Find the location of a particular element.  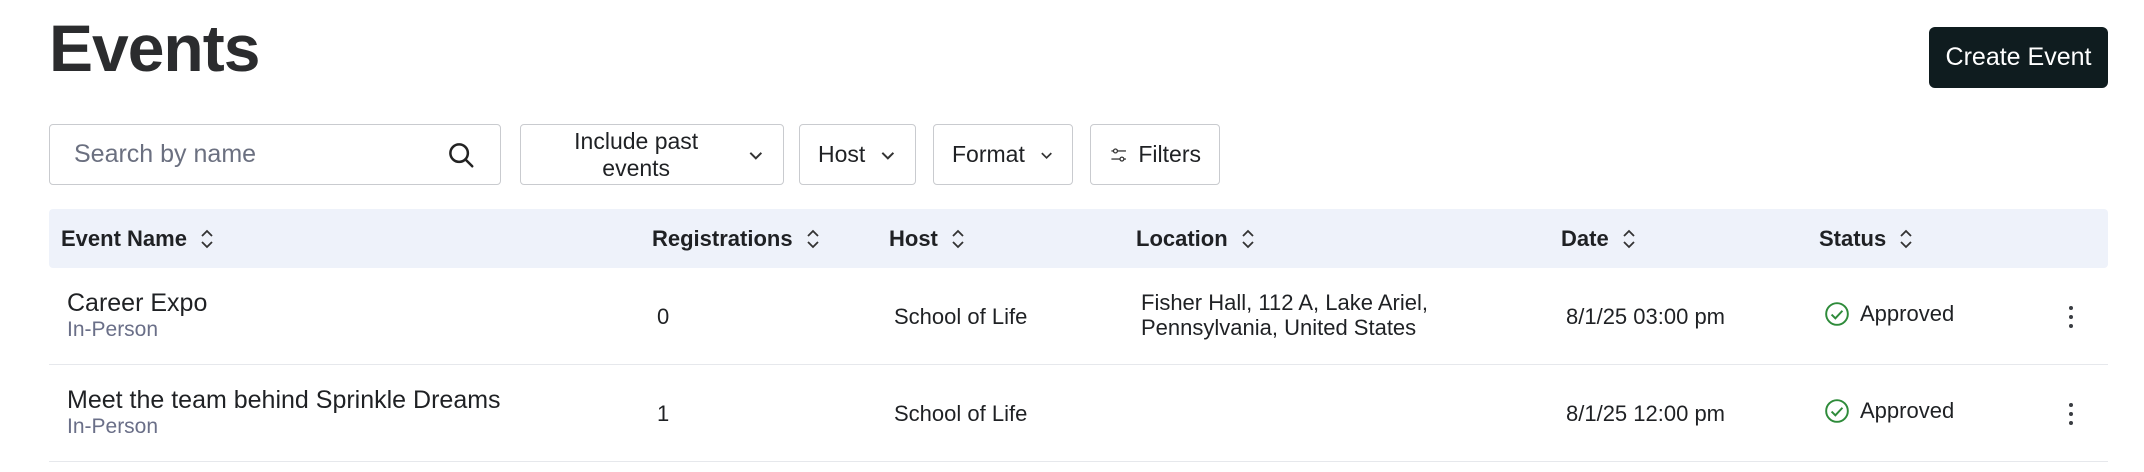

registrations-cell: 1 is located at coordinates (663, 413).